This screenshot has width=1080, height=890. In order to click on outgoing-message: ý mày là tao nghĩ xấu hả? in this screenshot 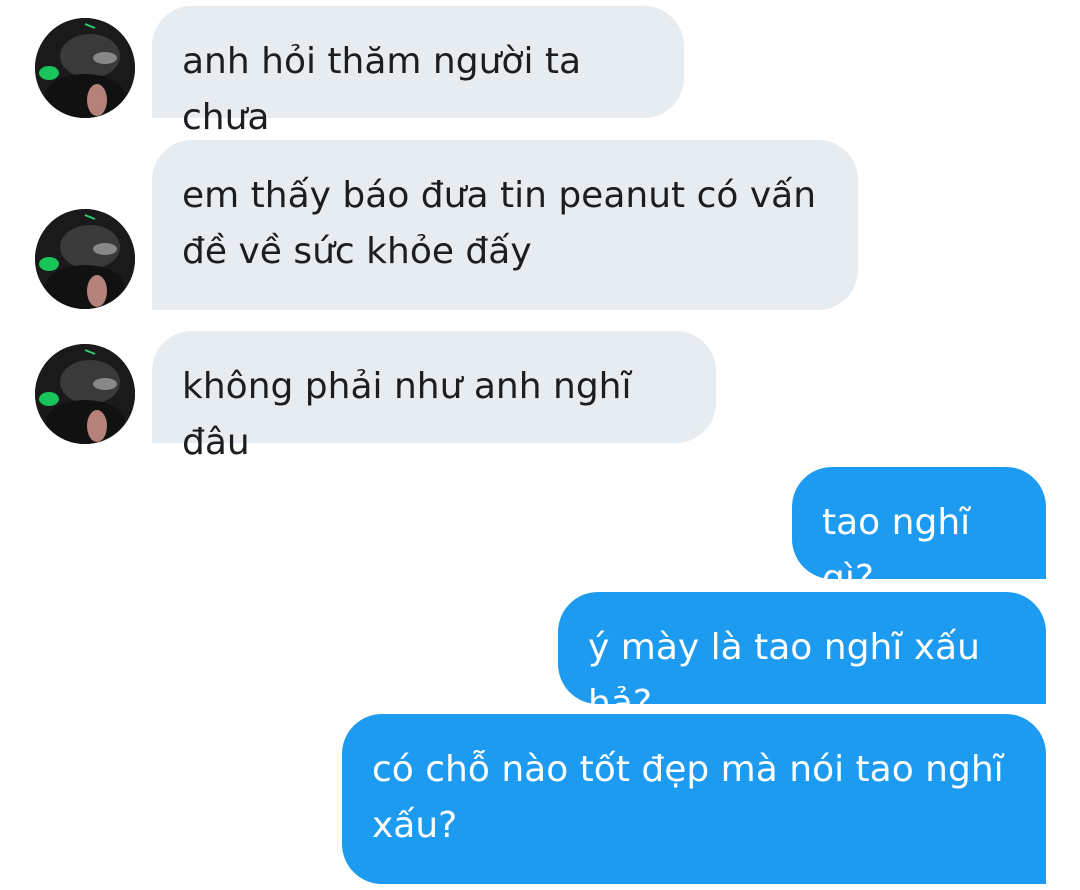, I will do `click(802, 658)`.